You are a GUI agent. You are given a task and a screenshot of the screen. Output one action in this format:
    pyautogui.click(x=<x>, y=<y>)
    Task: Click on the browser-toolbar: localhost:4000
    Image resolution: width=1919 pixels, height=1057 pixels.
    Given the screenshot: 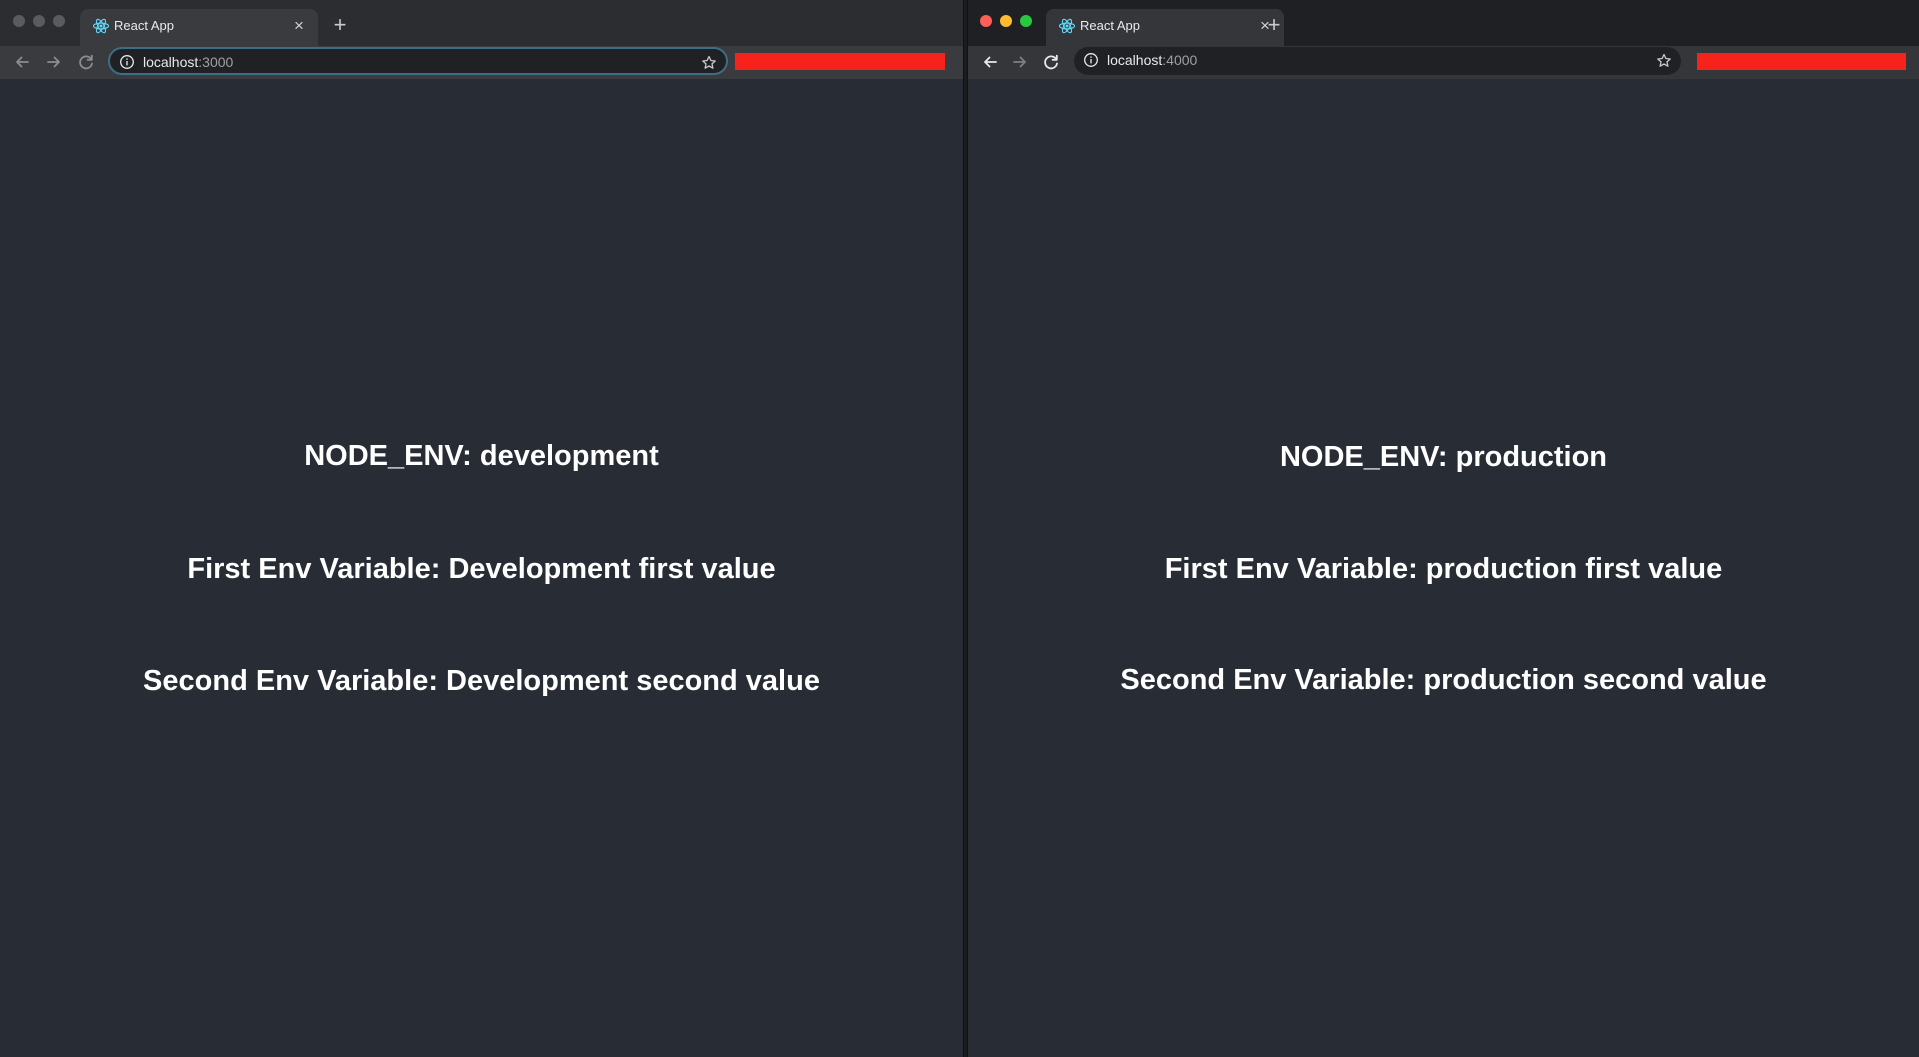 What is the action you would take?
    pyautogui.click(x=1443, y=62)
    